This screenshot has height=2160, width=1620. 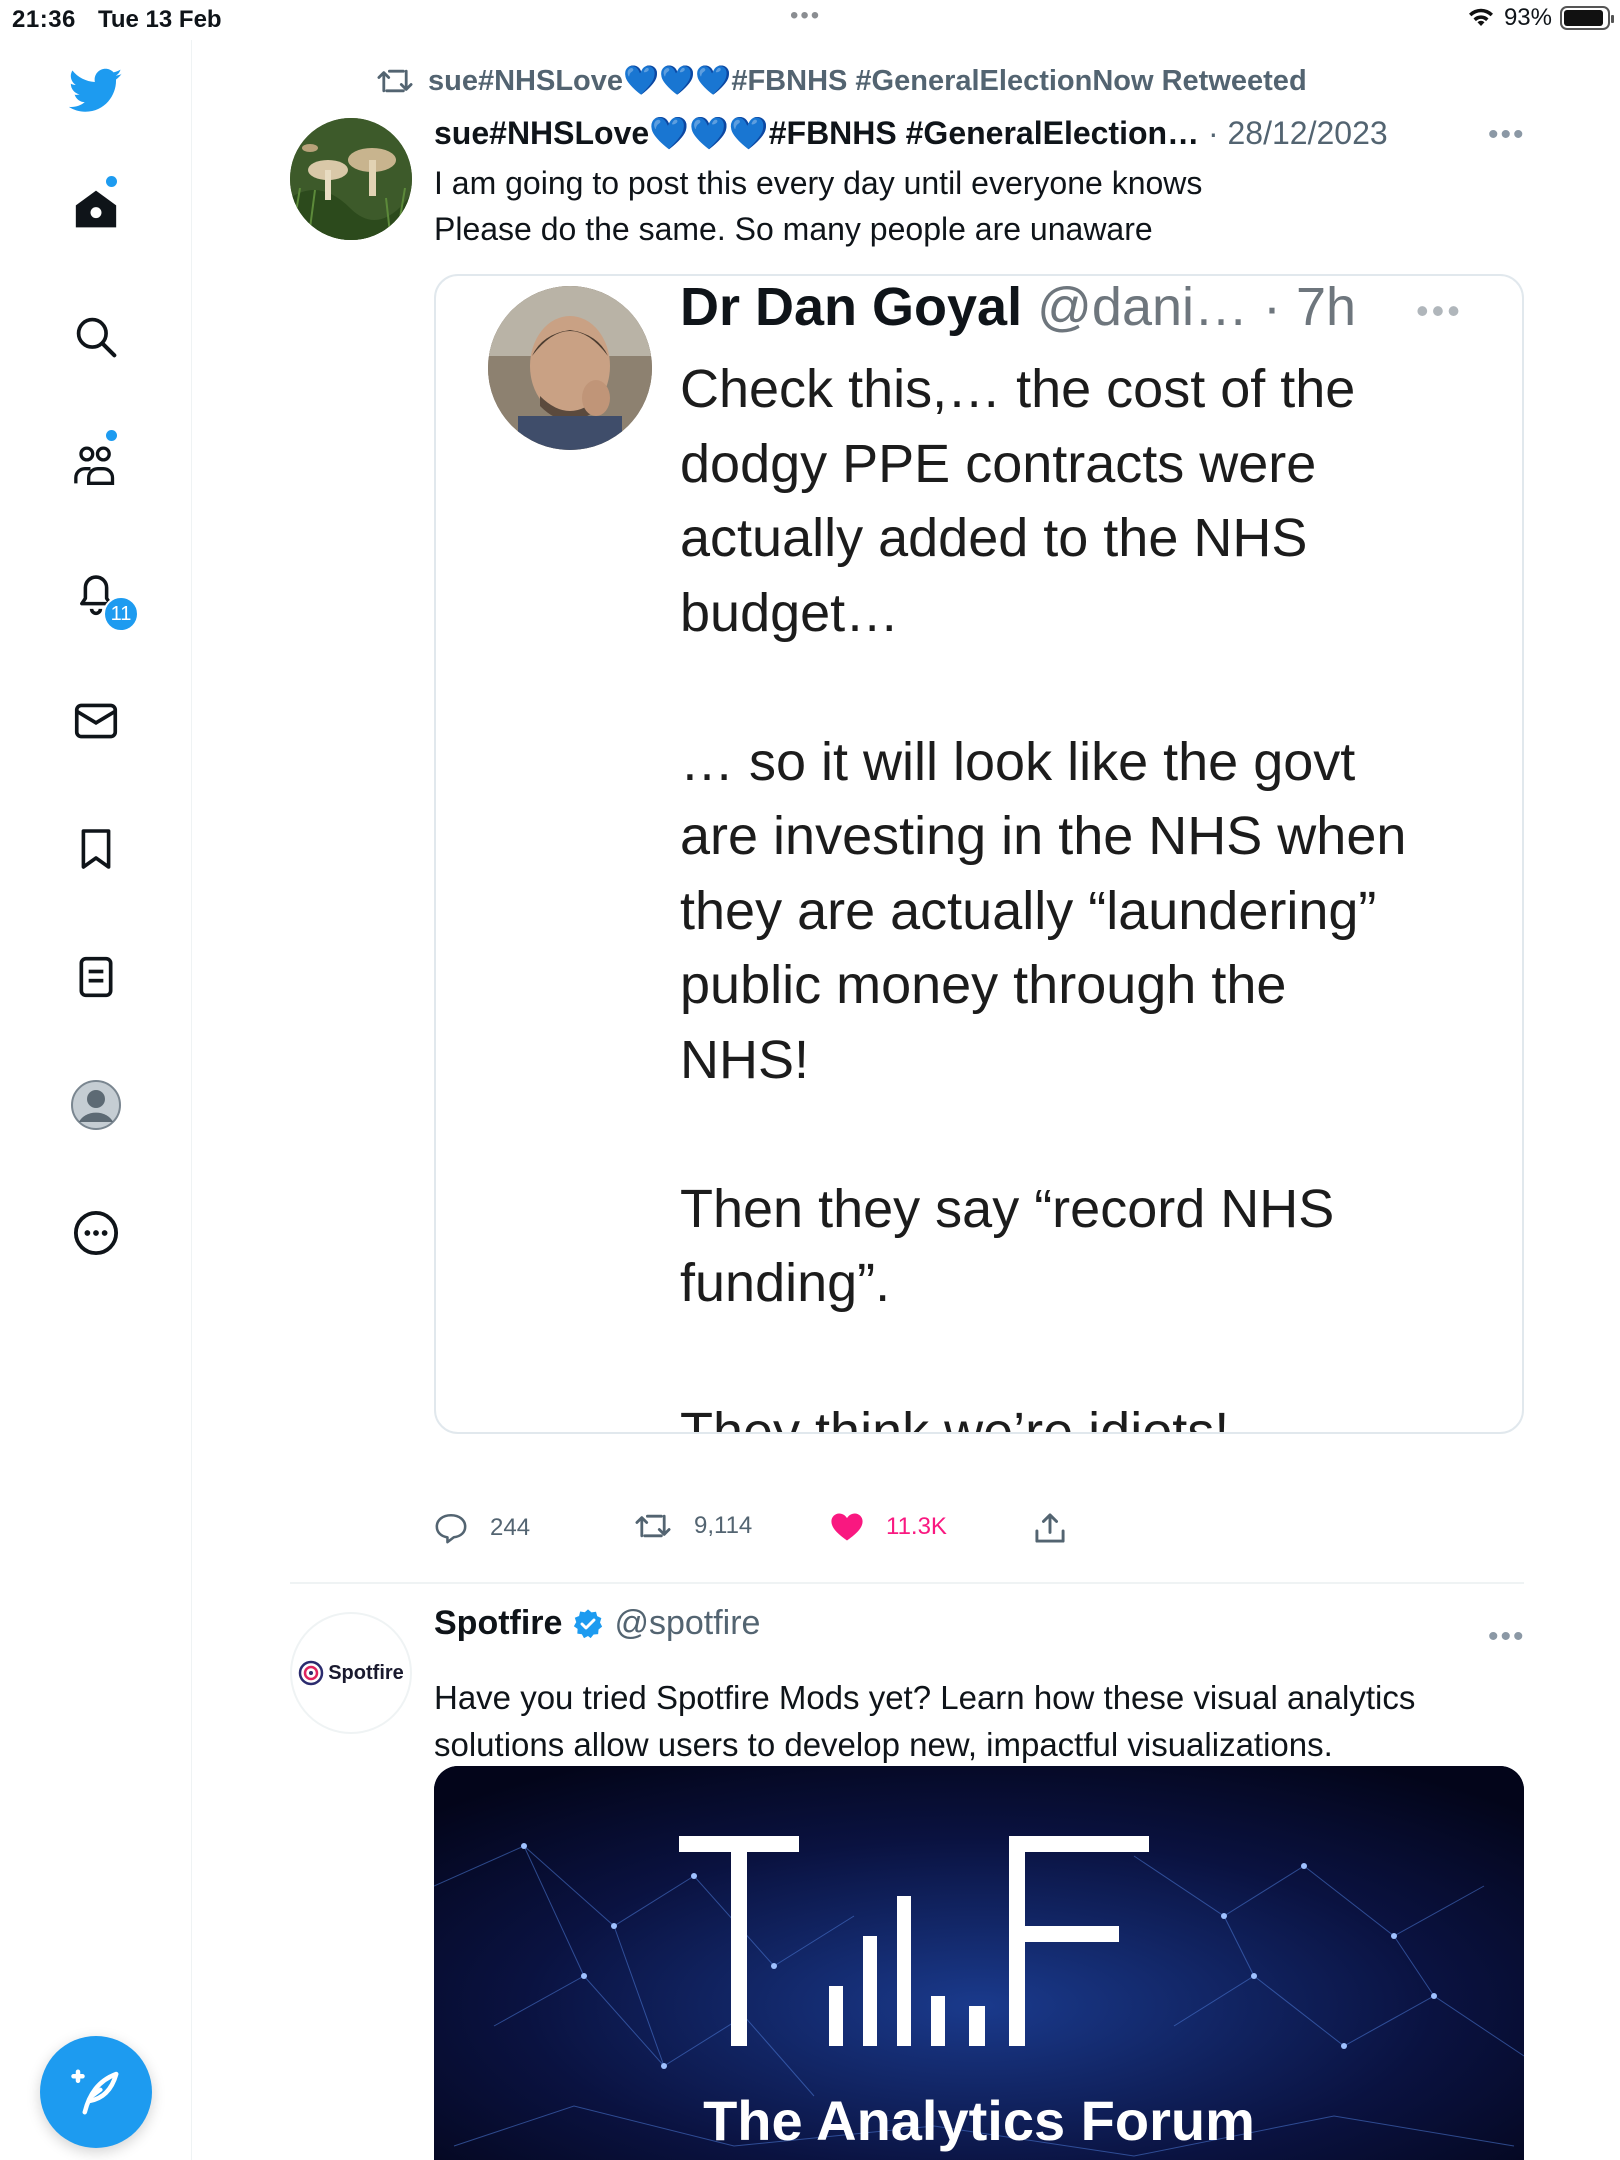 What do you see at coordinates (44, 19) in the screenshot?
I see `status-time: 21:36` at bounding box center [44, 19].